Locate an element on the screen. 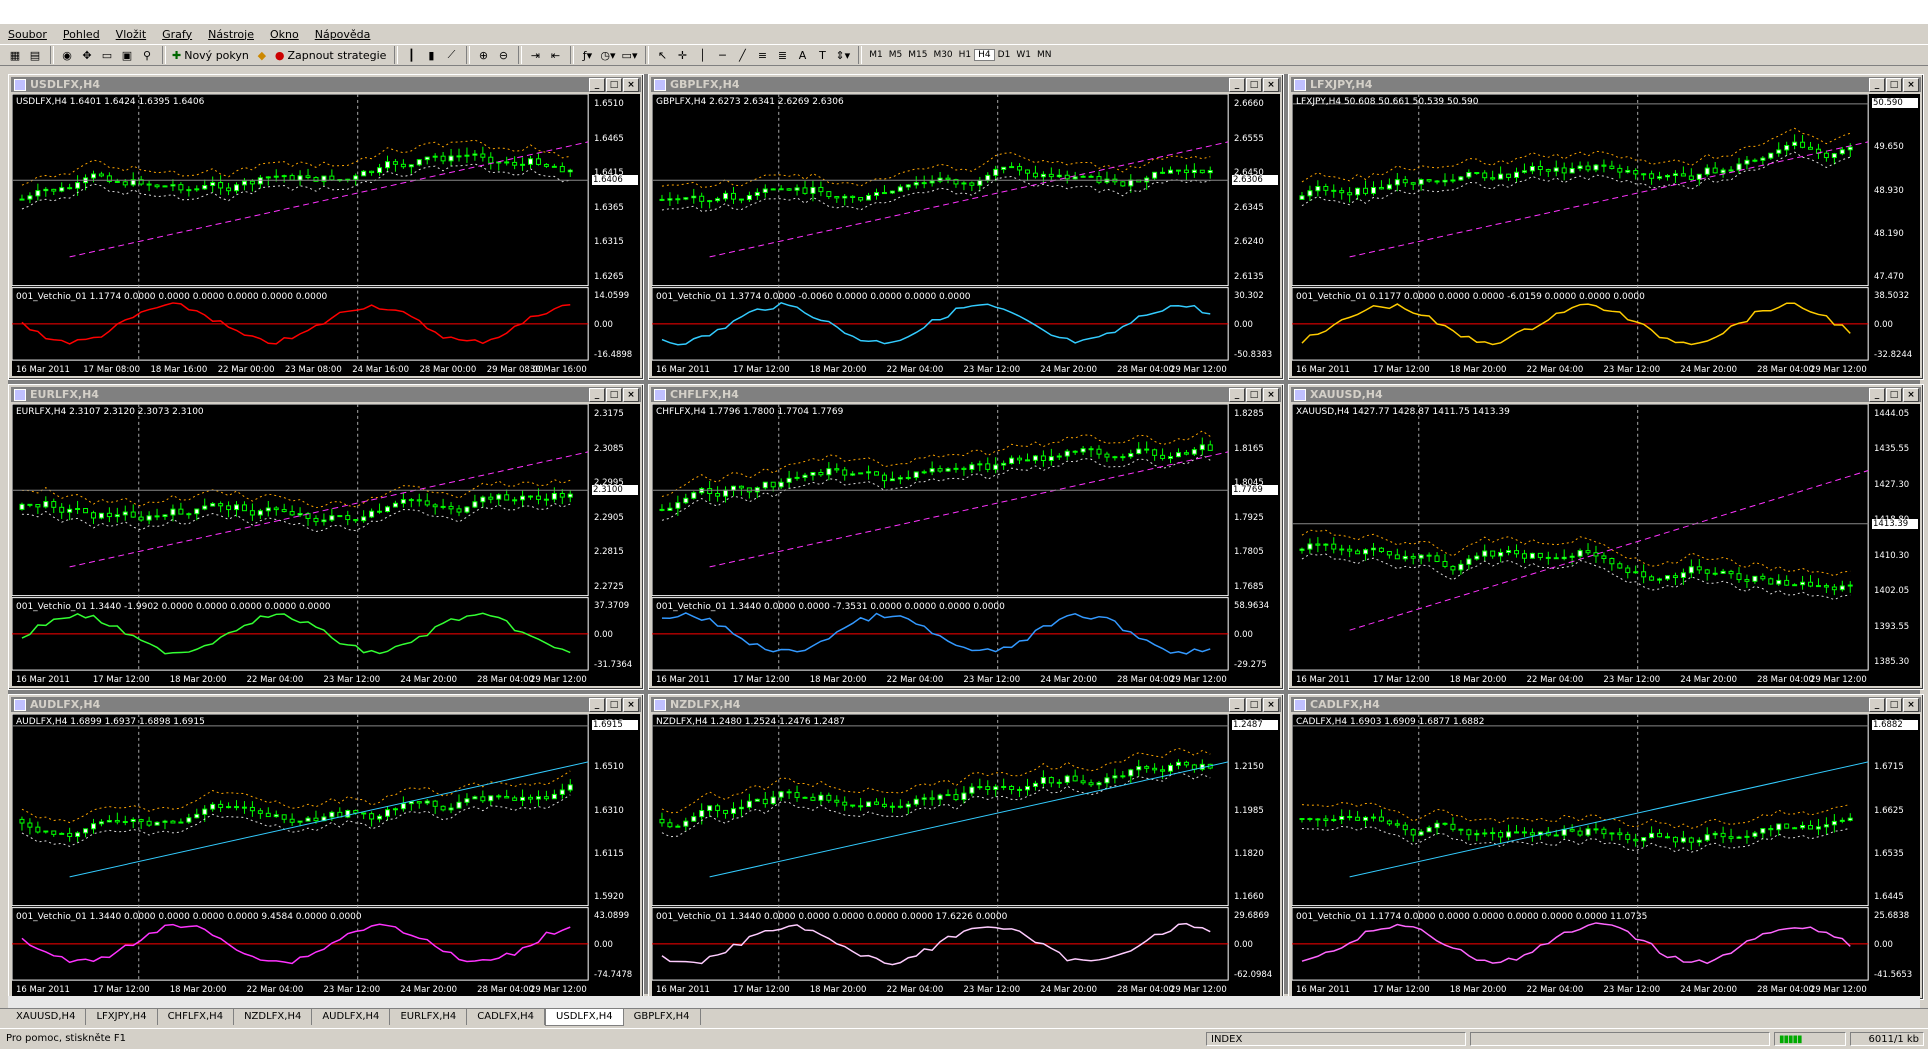 This screenshot has height=1049, width=1928. vertical-line-icon: │ is located at coordinates (702, 55).